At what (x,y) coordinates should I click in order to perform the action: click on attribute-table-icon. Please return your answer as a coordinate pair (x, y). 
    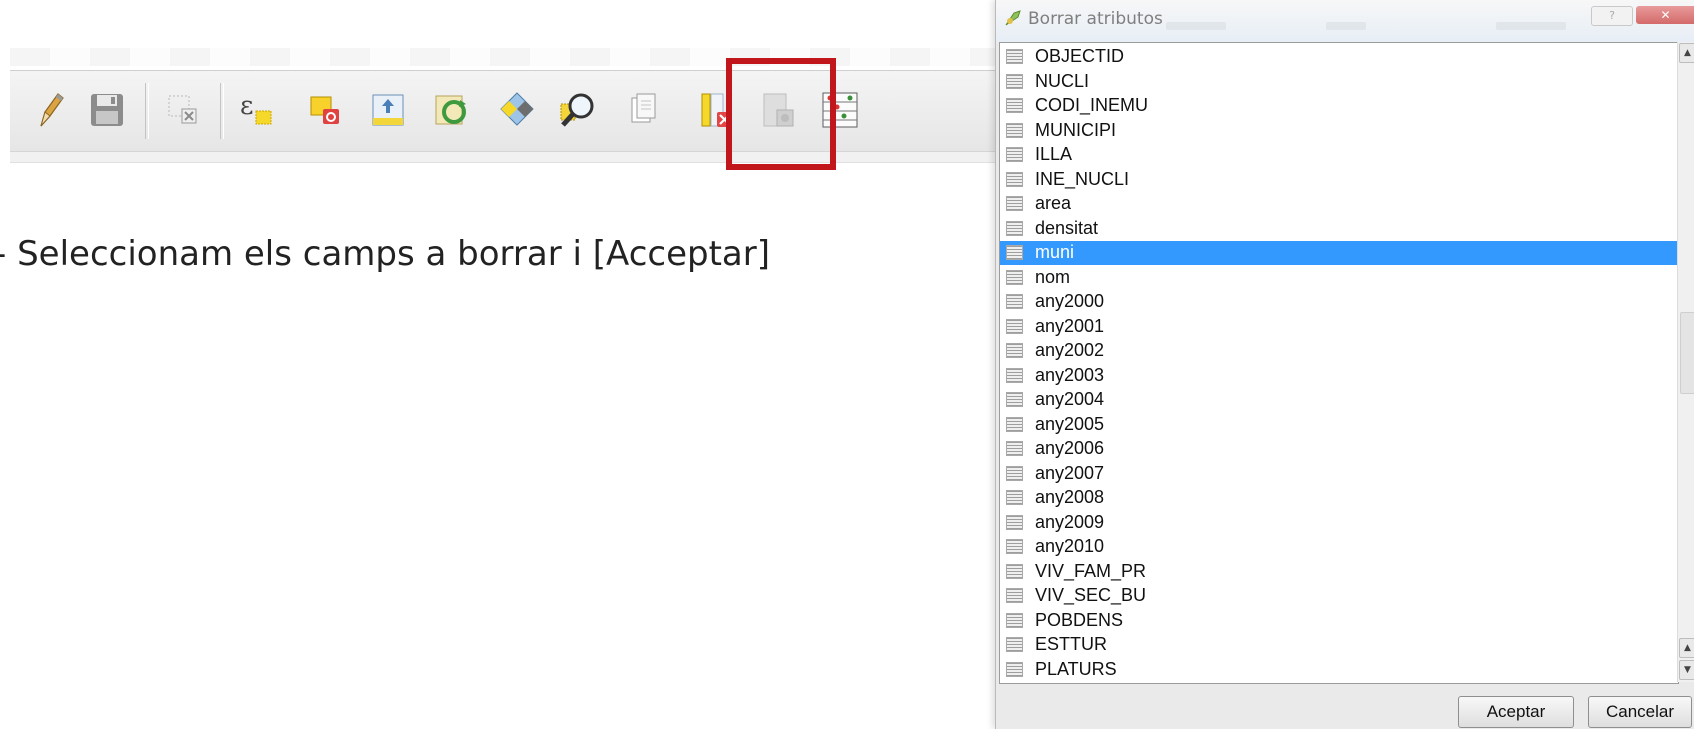
    Looking at the image, I should click on (388, 110).